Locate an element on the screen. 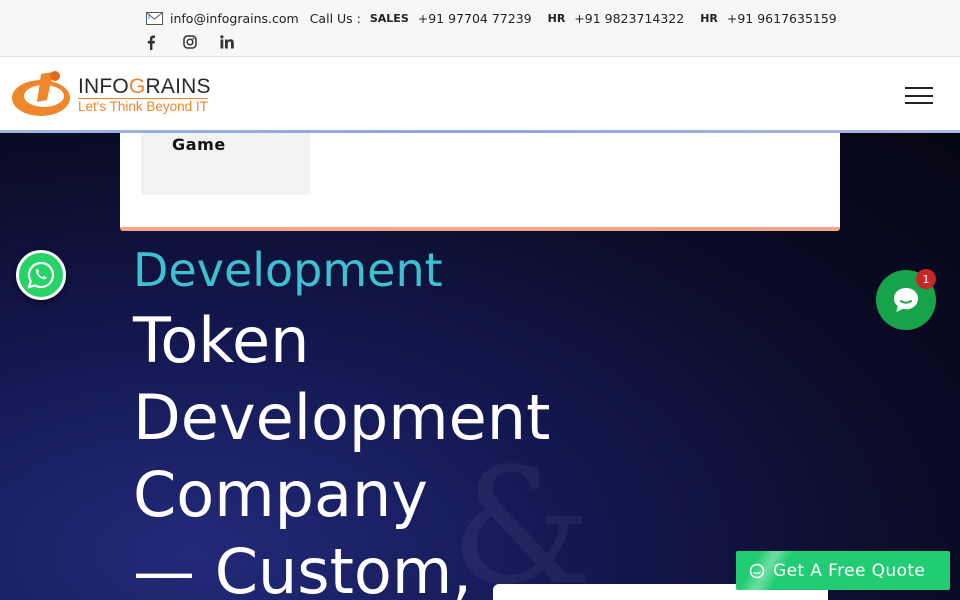  instagram-icon is located at coordinates (201, 42).